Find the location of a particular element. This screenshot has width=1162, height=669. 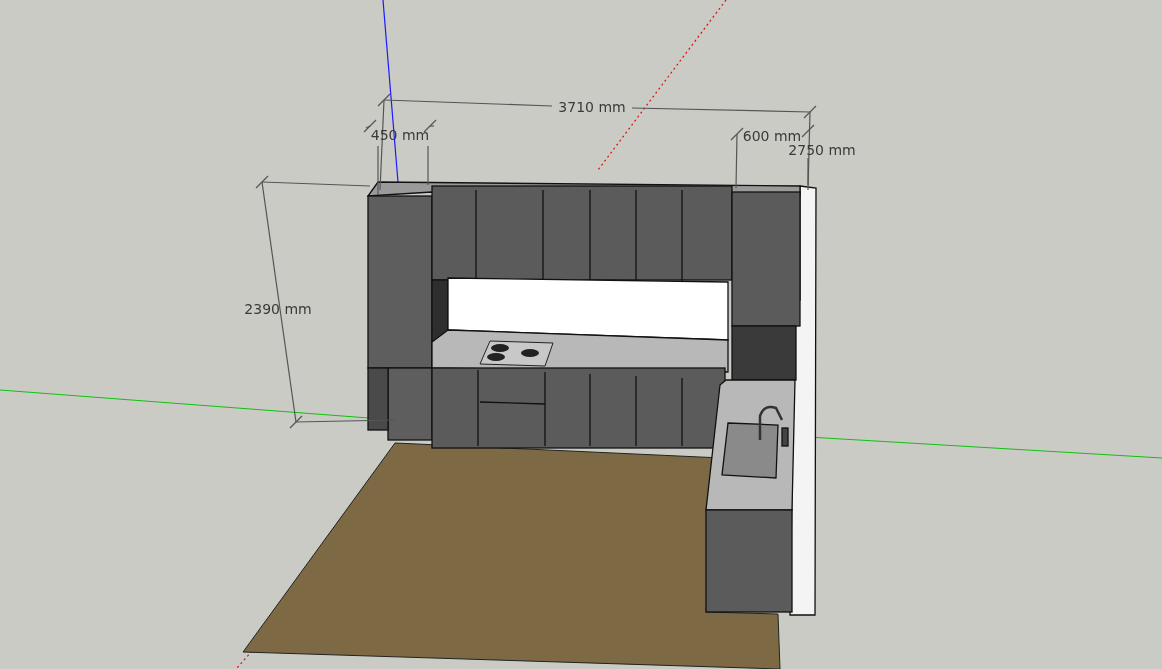

dimension-label: 600 mm is located at coordinates (772, 136).